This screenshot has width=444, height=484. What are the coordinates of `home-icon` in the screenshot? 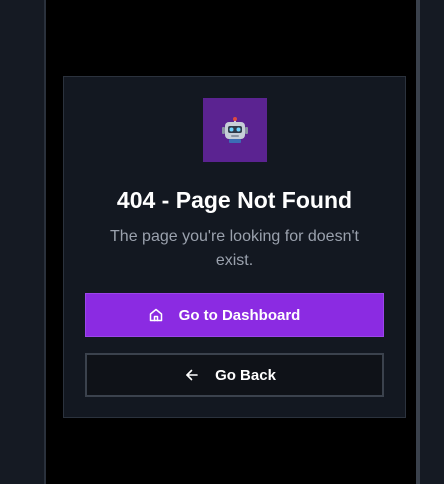 It's located at (156, 315).